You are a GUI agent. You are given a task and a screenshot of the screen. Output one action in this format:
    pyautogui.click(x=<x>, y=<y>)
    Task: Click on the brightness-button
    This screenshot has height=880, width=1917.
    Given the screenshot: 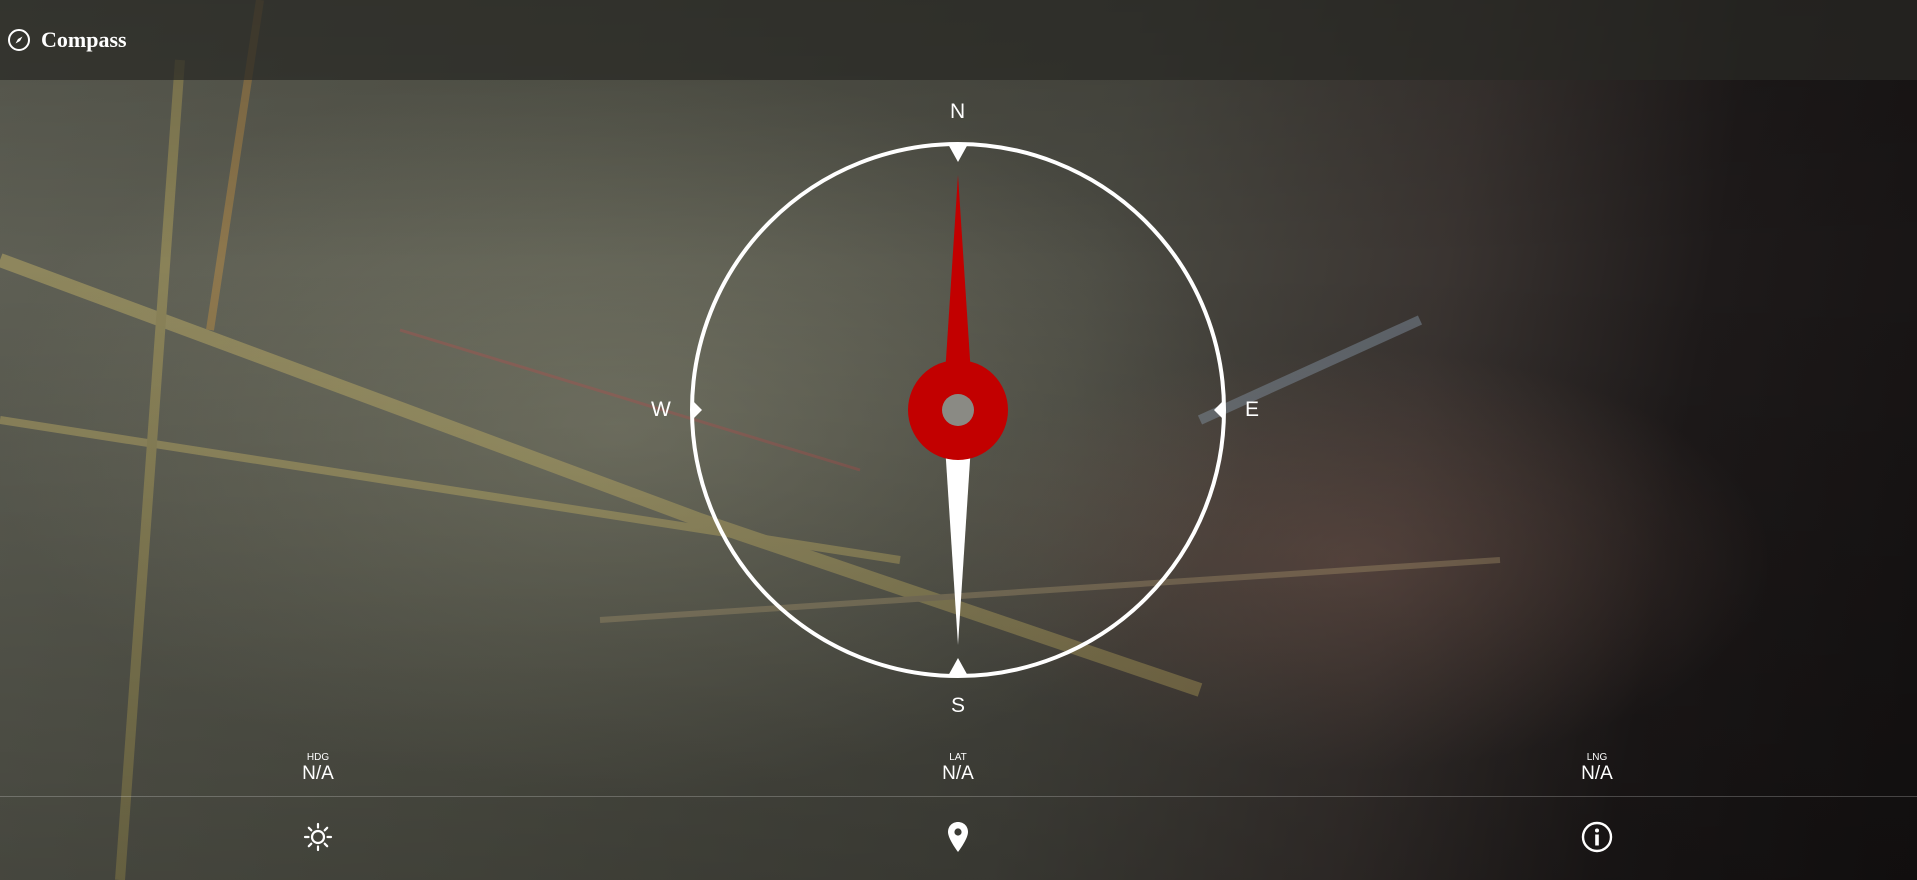 What is the action you would take?
    pyautogui.click(x=318, y=837)
    